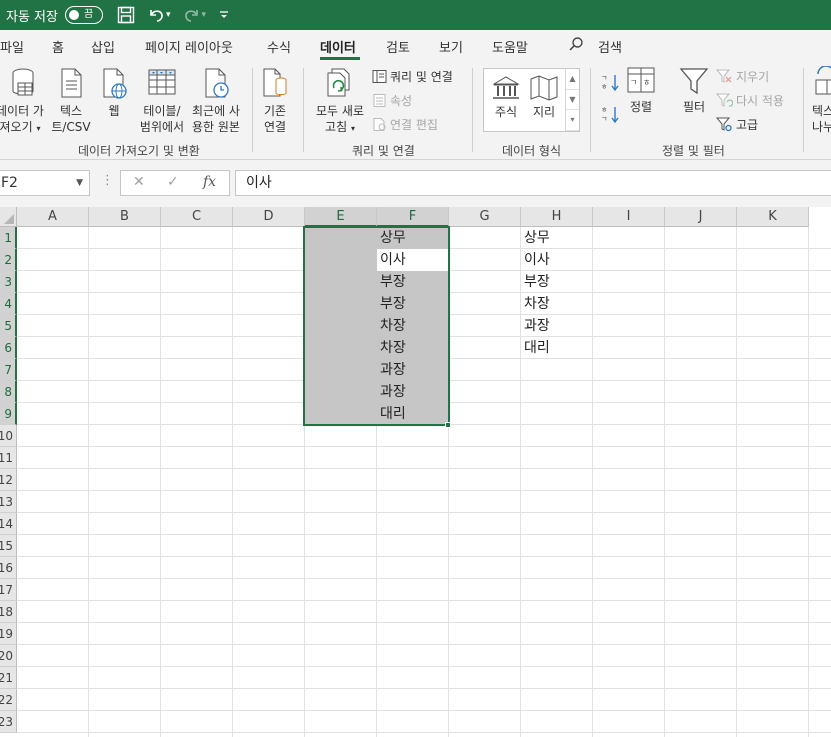 The width and height of the screenshot is (831, 737). What do you see at coordinates (139, 182) in the screenshot?
I see `cancel-icon: ✕` at bounding box center [139, 182].